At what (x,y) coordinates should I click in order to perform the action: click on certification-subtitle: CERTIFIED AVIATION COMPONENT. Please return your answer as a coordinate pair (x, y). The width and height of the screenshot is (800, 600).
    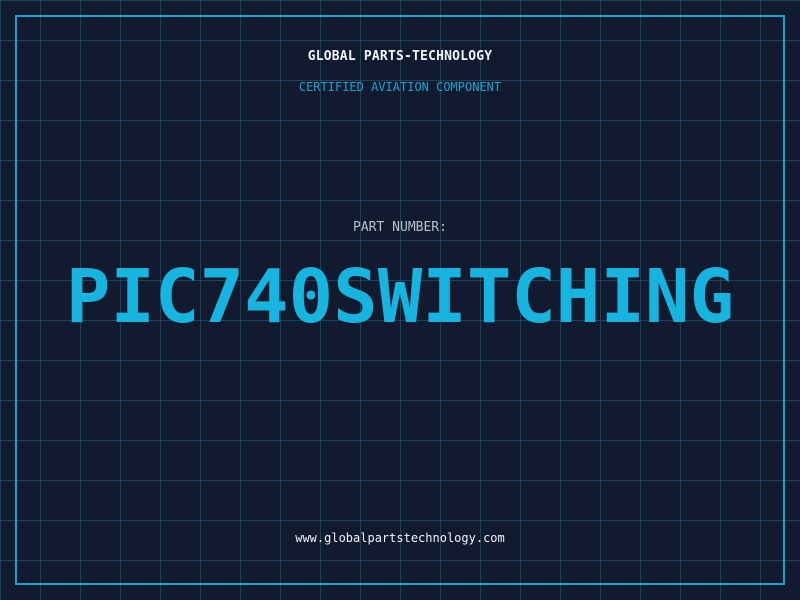
    Looking at the image, I should click on (400, 87).